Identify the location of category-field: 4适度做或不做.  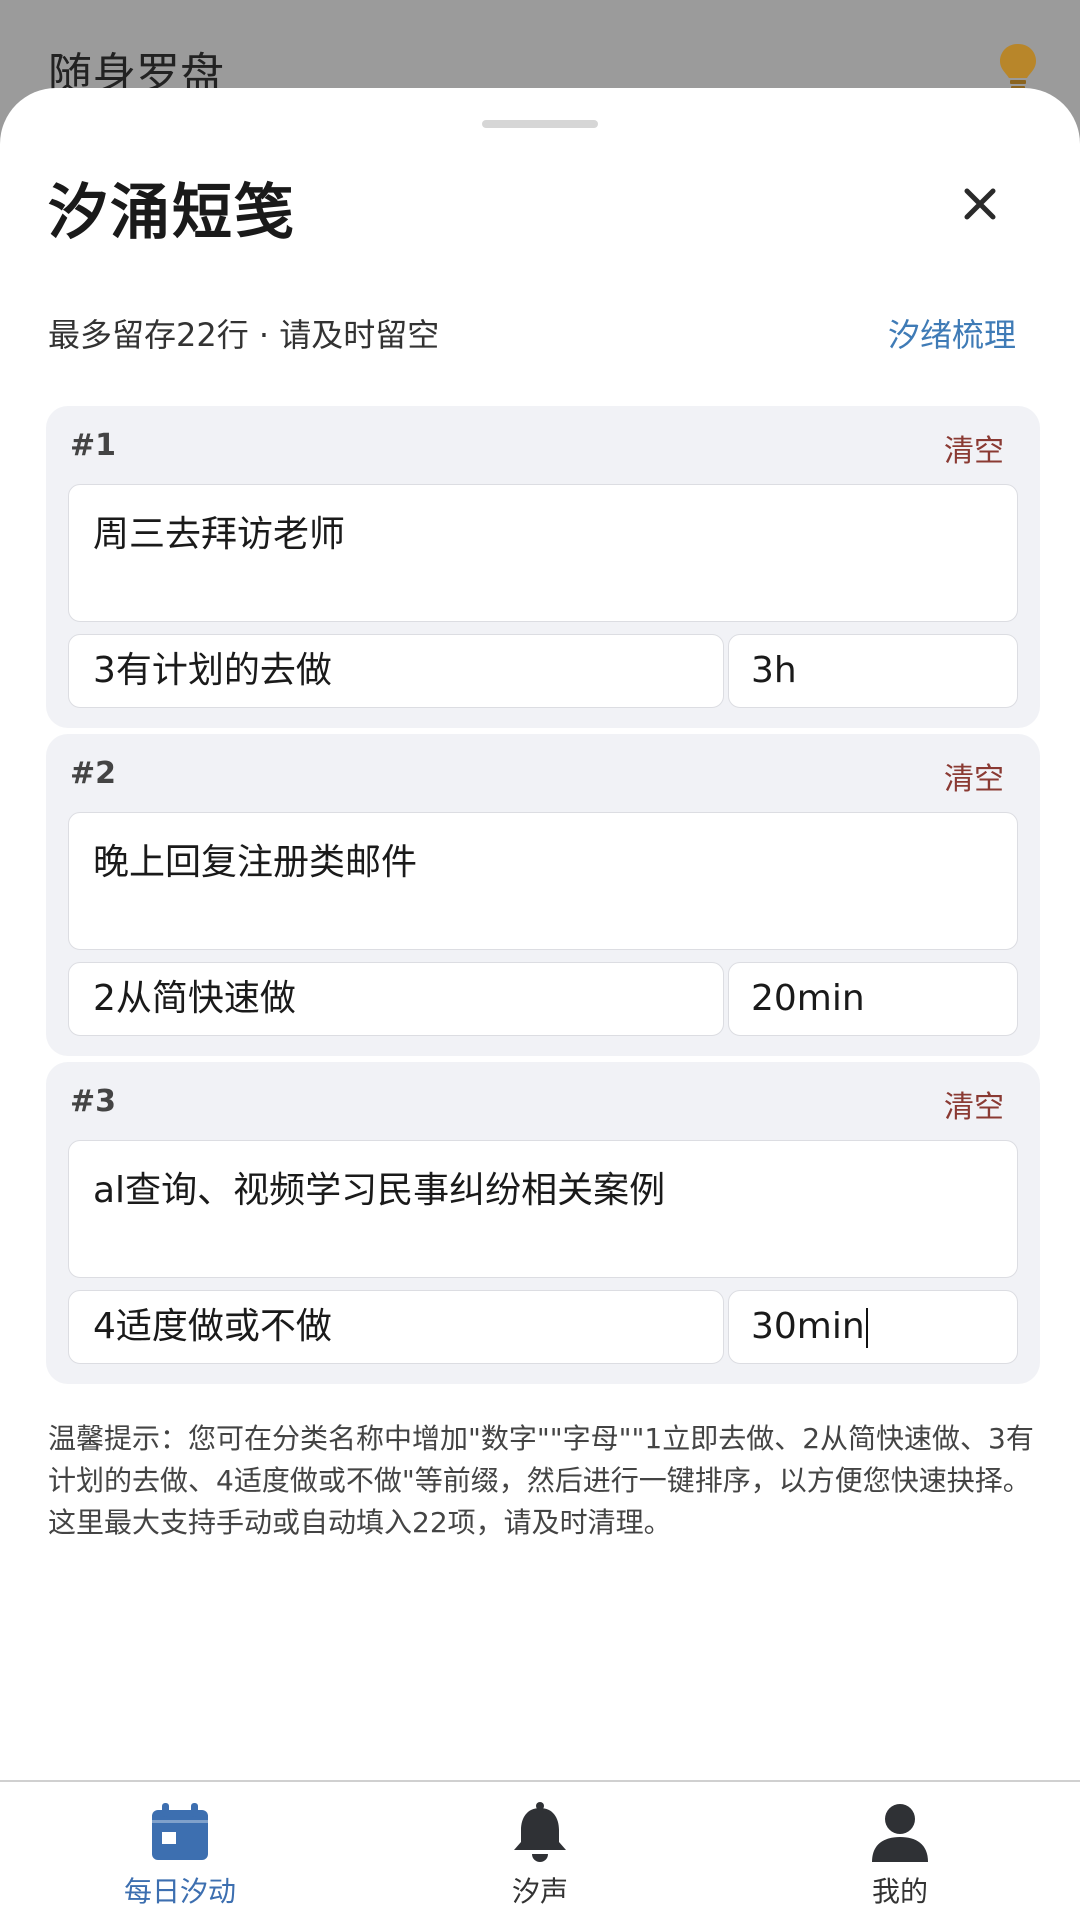
(396, 1327).